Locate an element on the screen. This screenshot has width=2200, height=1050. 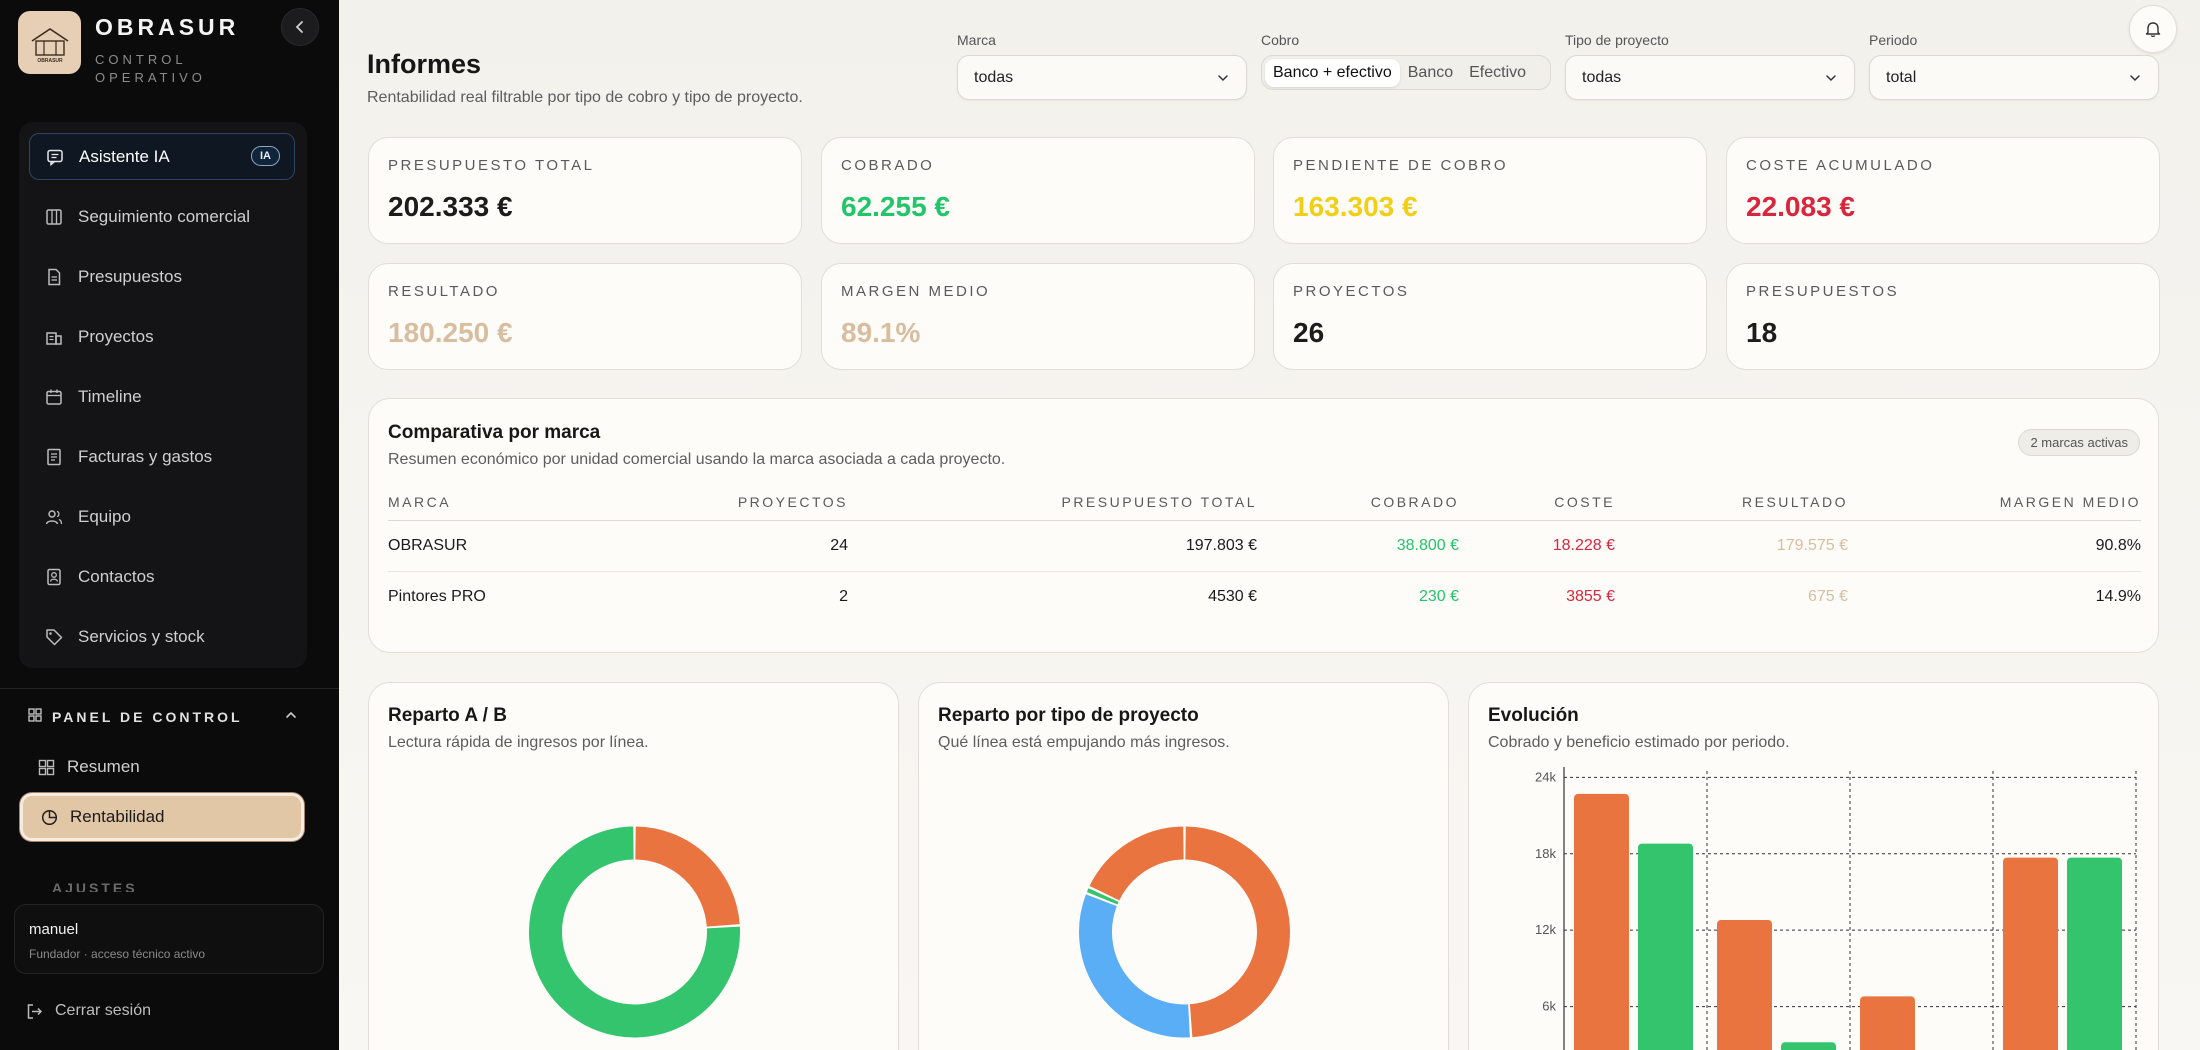
nav-item-facturas-y-gastos: Facturas y gastos is located at coordinates (162, 456).